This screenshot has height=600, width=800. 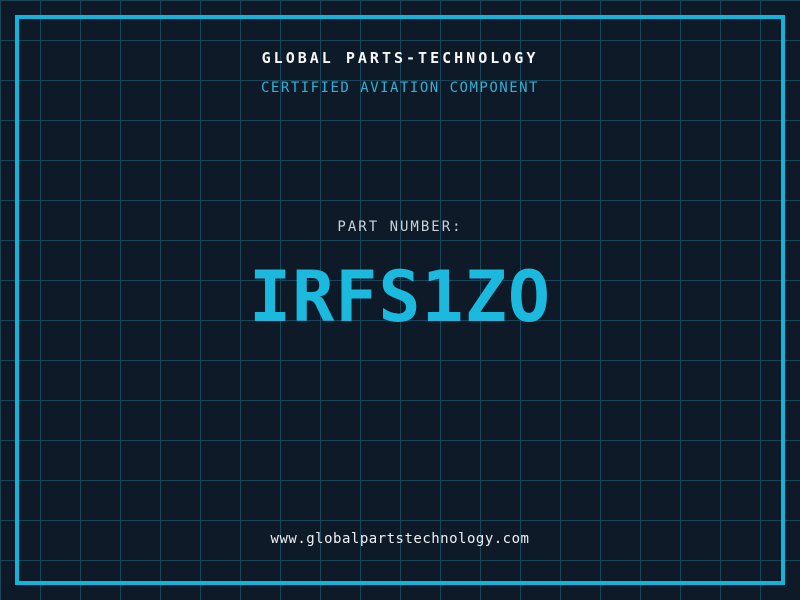 What do you see at coordinates (400, 539) in the screenshot?
I see `website-url: www.globalpartstechnology.com` at bounding box center [400, 539].